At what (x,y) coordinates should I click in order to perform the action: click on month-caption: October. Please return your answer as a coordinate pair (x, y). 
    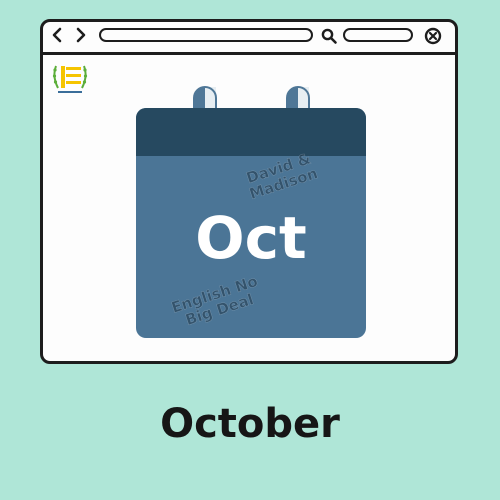
    Looking at the image, I should click on (250, 424).